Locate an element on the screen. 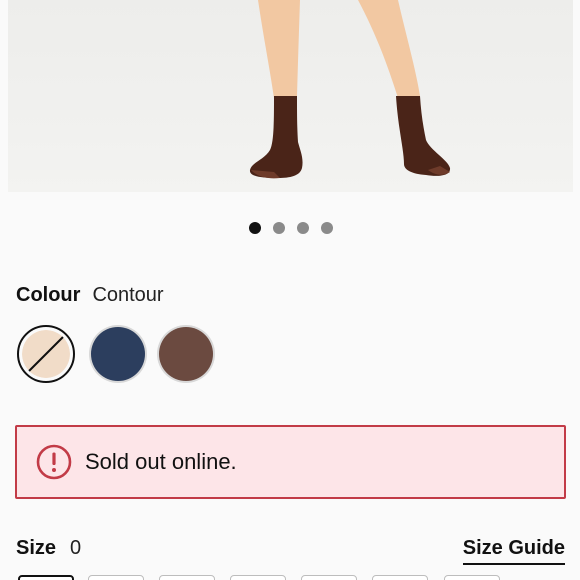 The height and width of the screenshot is (580, 580). size-guide-link: Size Guide is located at coordinates (513, 551).